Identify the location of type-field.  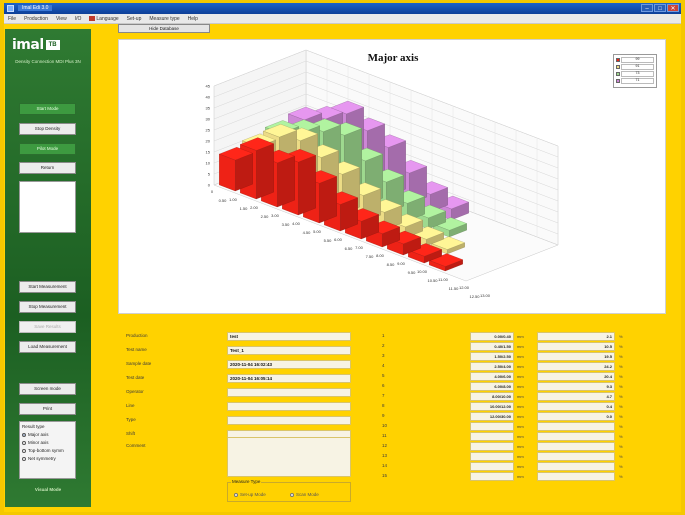
(289, 420).